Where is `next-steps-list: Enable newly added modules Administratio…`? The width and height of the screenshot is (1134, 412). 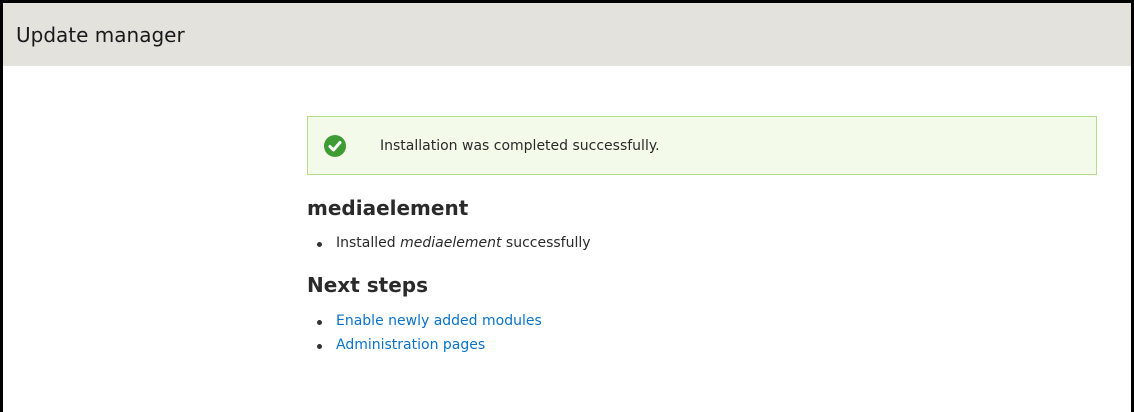
next-steps-list: Enable newly added modules Administratio… is located at coordinates (702, 333).